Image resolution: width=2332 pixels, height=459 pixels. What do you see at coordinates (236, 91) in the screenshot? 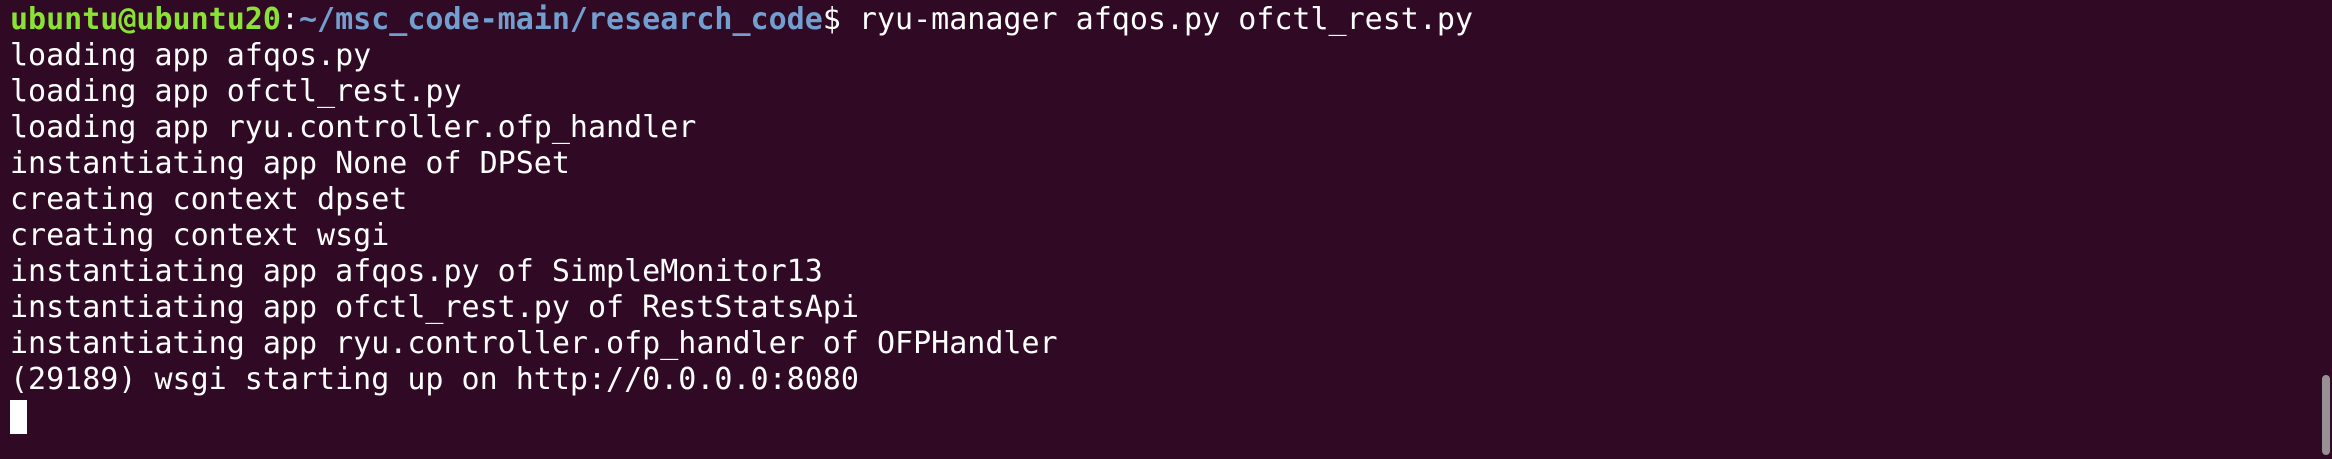
I see `output-line: loading app ofctl_rest.py` at bounding box center [236, 91].